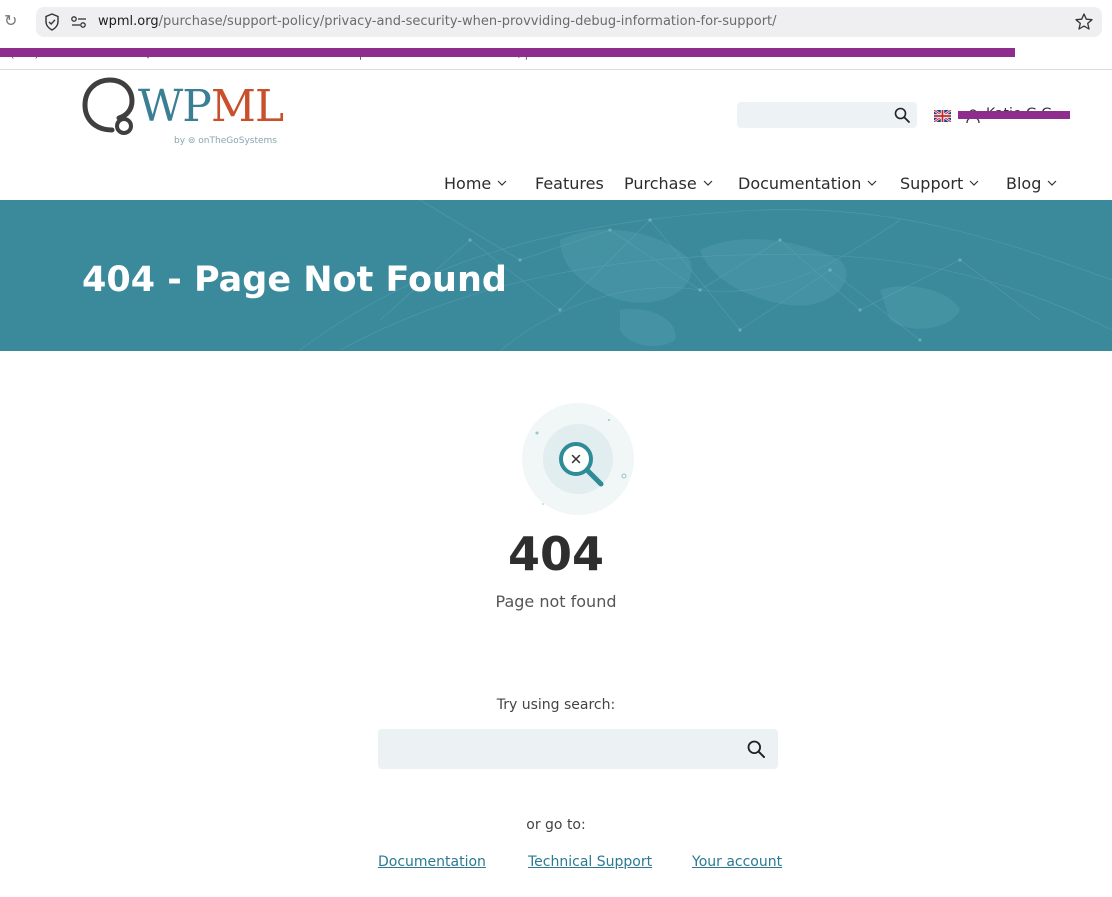 The image size is (1112, 897). Describe the element at coordinates (13, 21) in the screenshot. I see `reload-icon: ↻` at that location.